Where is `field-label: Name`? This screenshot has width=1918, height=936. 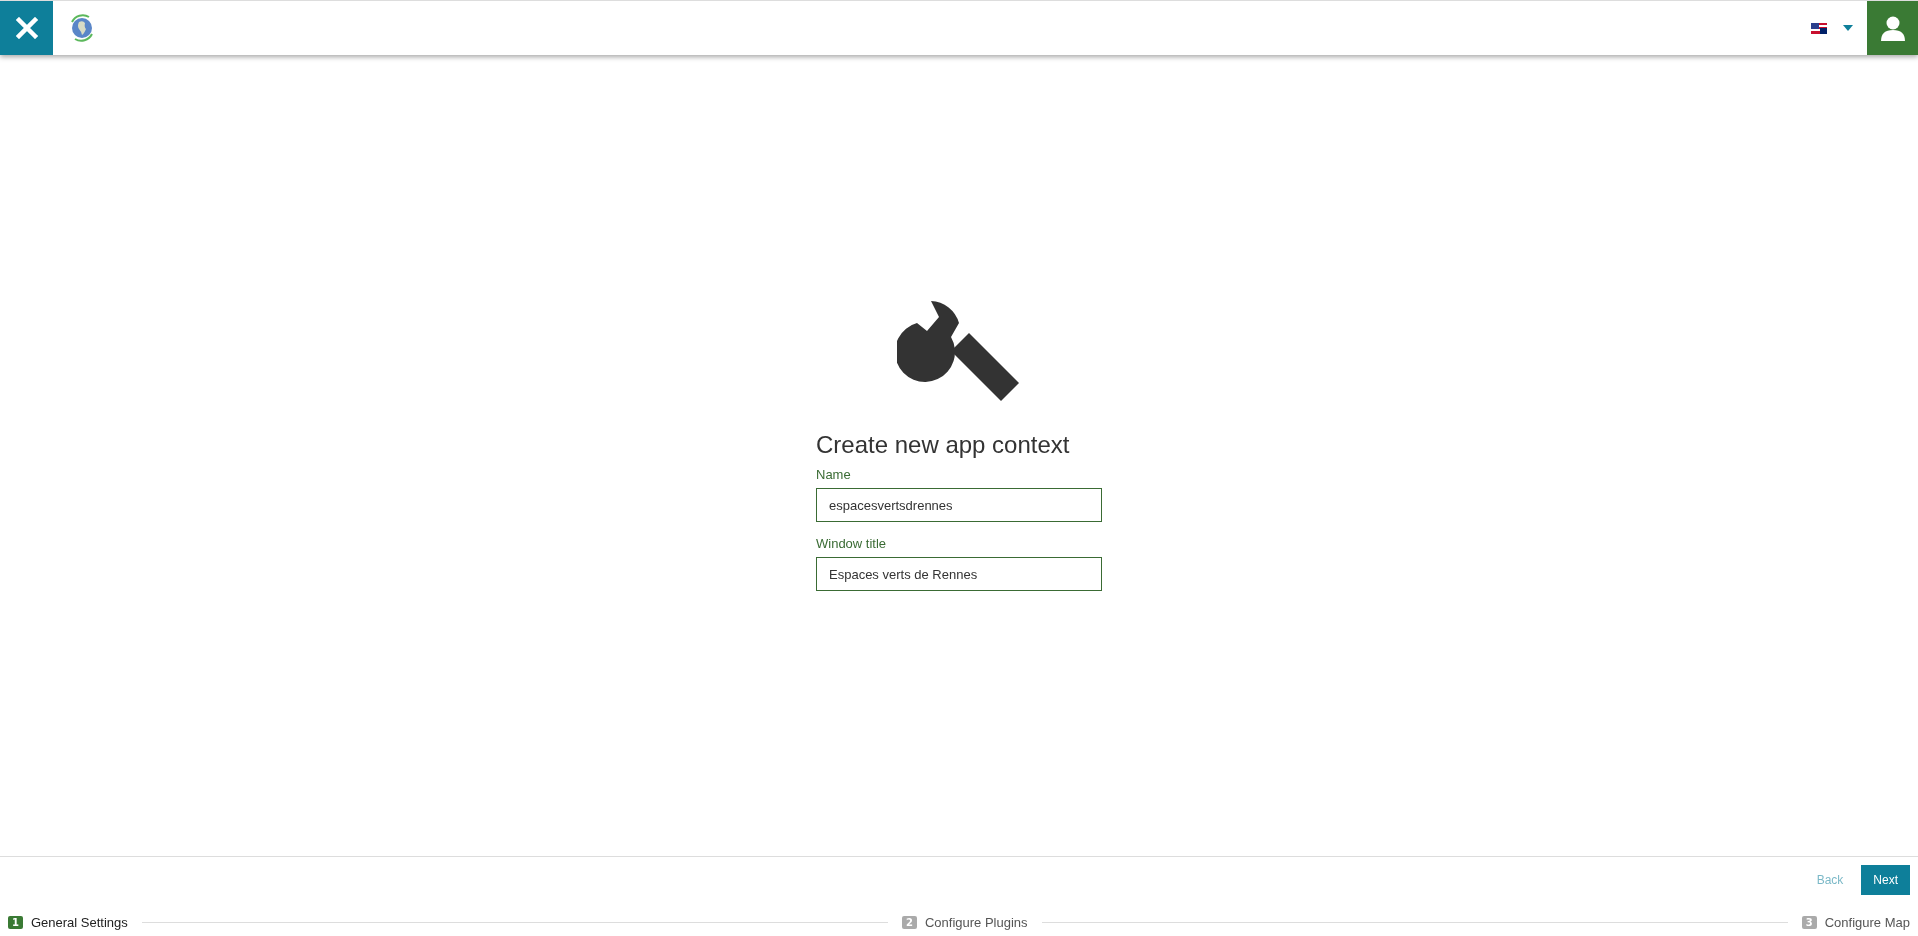
field-label: Name is located at coordinates (834, 474).